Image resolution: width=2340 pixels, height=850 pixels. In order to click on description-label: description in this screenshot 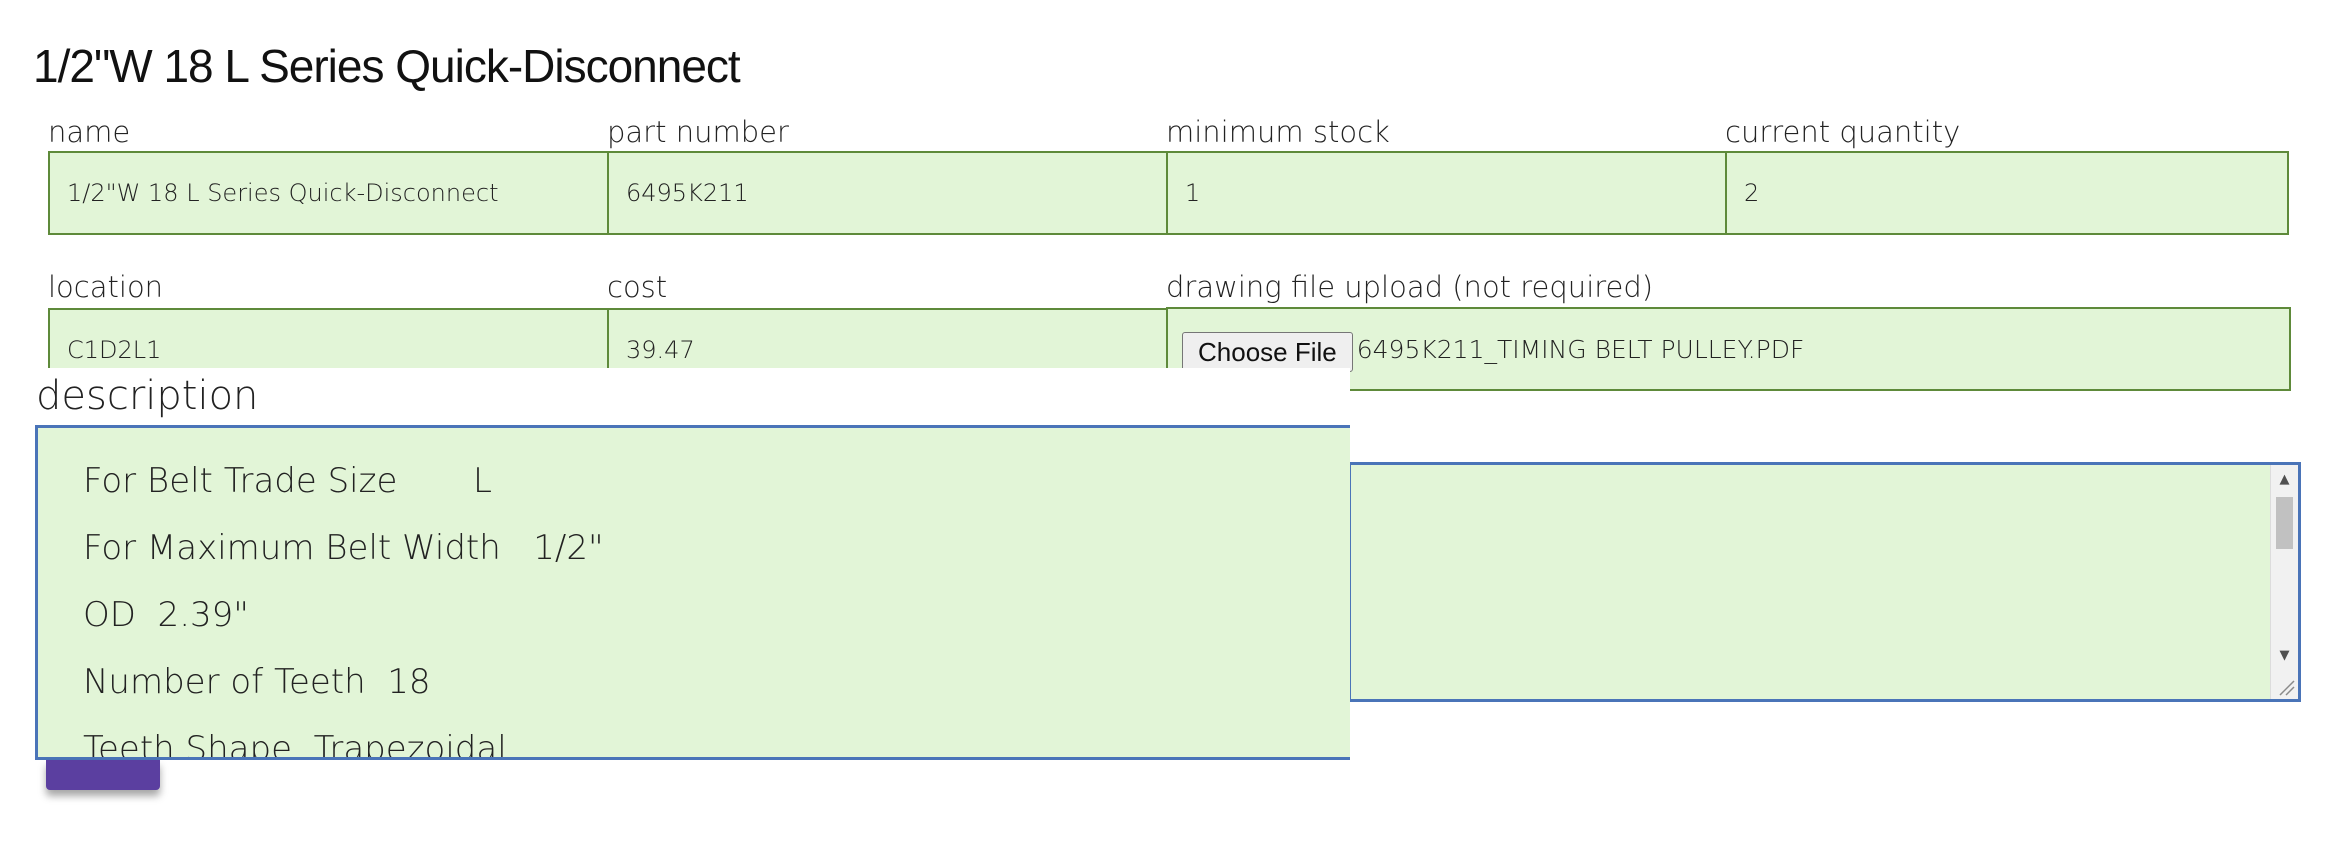, I will do `click(147, 396)`.